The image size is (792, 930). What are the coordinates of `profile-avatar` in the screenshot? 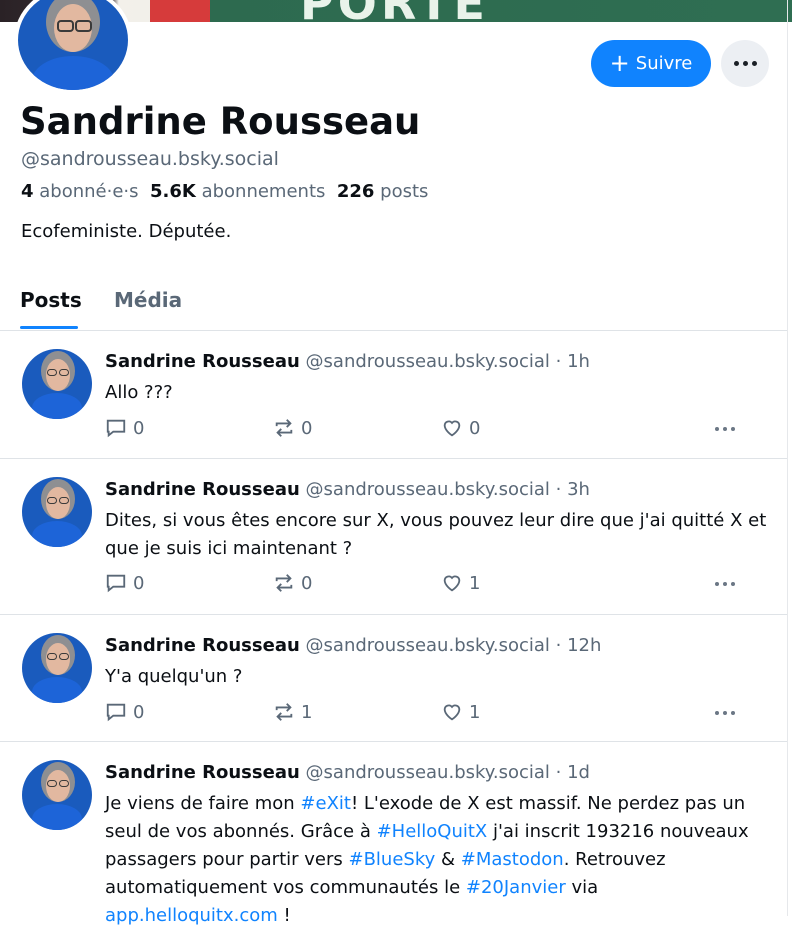 It's located at (73, 47).